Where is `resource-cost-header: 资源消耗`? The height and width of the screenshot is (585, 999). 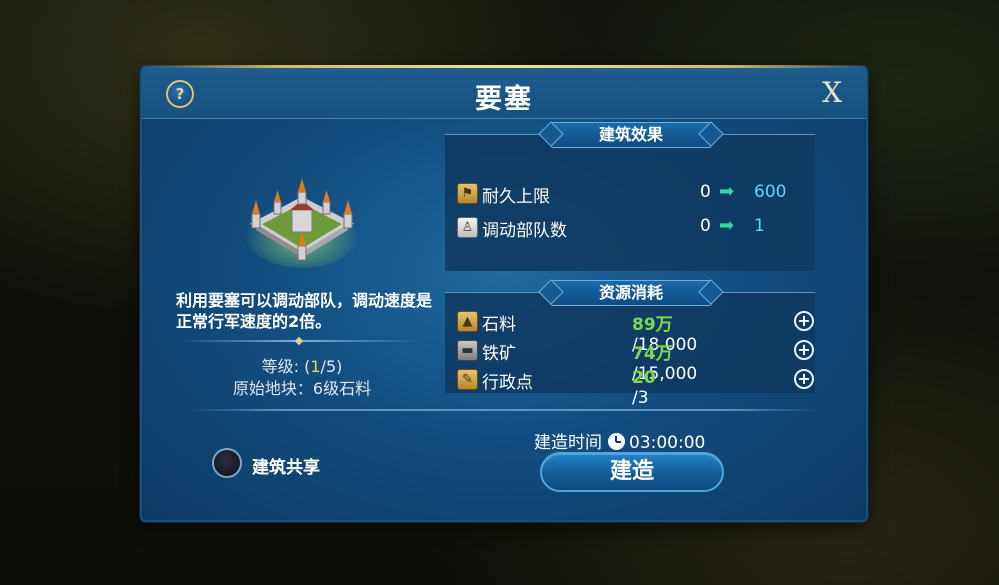 resource-cost-header: 资源消耗 is located at coordinates (631, 293).